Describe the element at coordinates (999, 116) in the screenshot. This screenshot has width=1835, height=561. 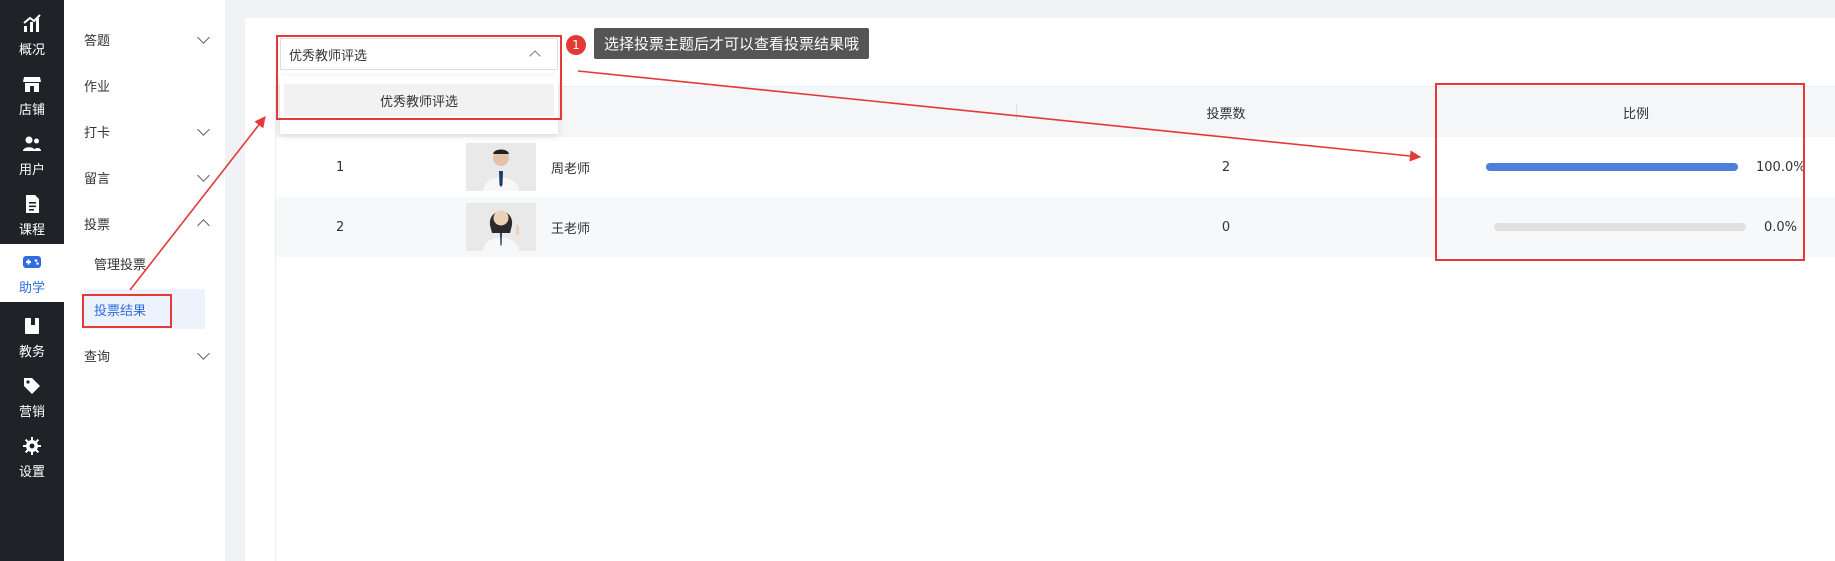
I see `arrow-to-ratio` at that location.